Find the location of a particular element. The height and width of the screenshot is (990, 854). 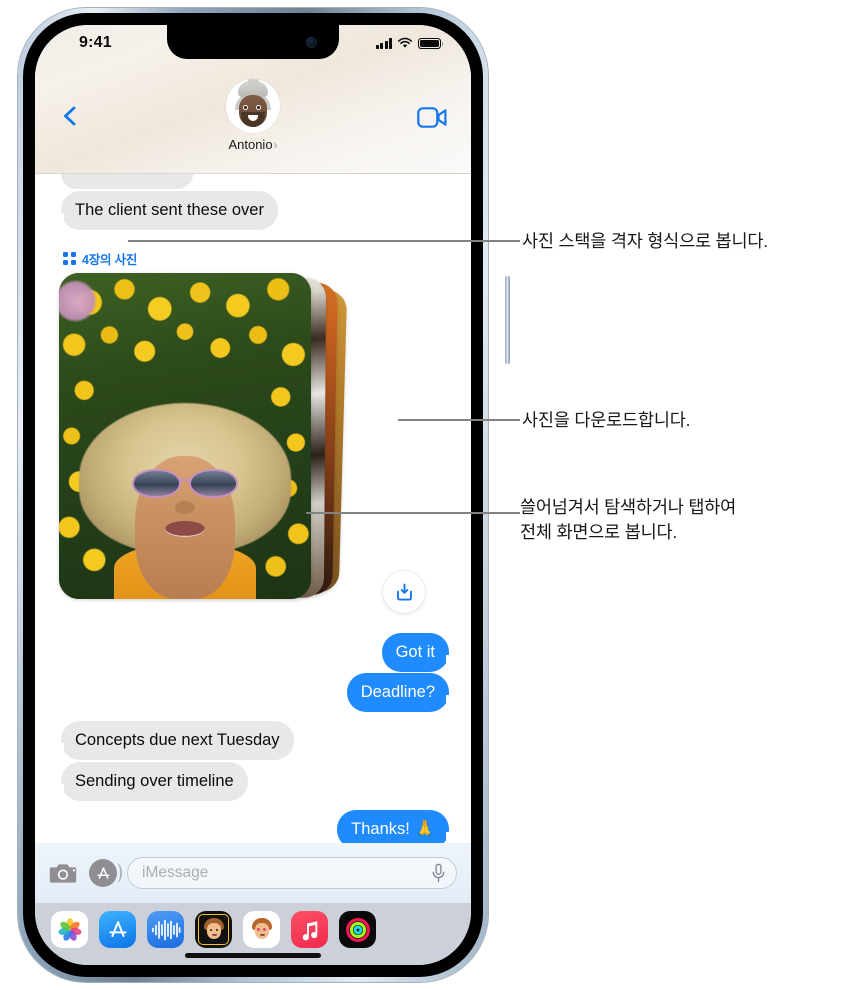

subject-mouth is located at coordinates (185, 529).